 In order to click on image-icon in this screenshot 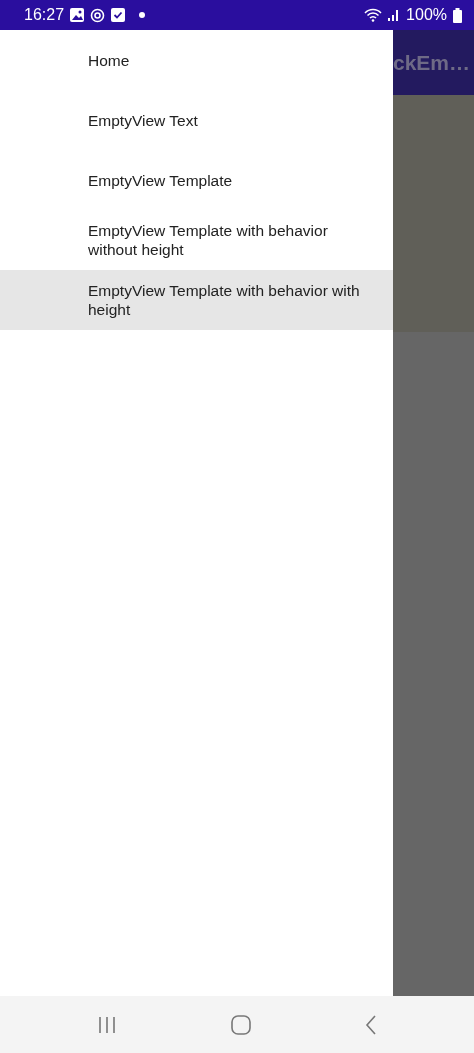, I will do `click(77, 15)`.